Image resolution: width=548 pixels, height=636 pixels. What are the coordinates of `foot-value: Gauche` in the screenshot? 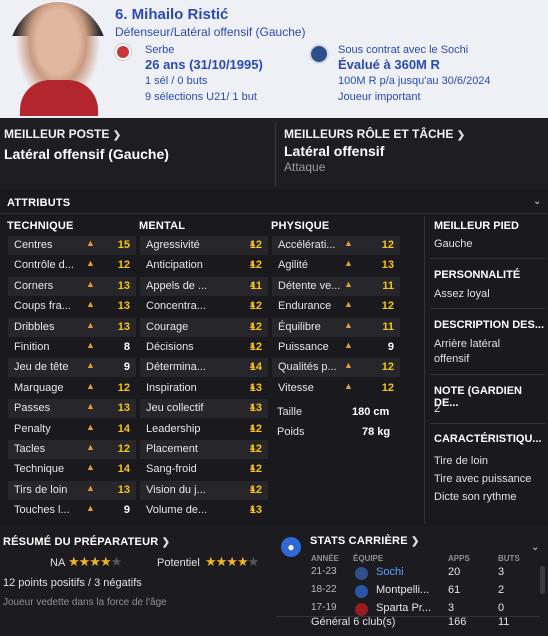 It's located at (453, 244).